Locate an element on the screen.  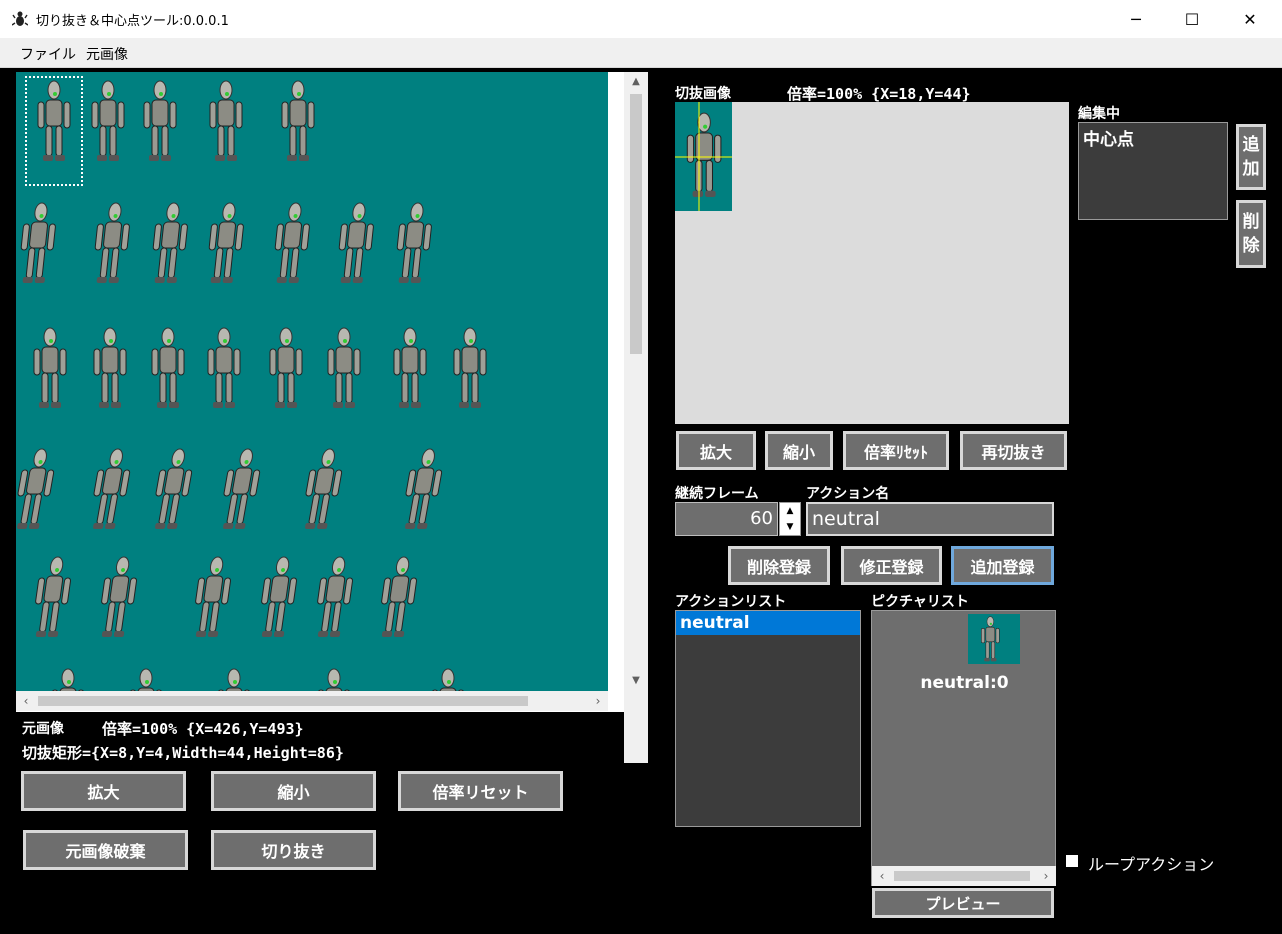
window-title: 切り抜き＆中心点ツール:0.0.0.1 is located at coordinates (132, 21).